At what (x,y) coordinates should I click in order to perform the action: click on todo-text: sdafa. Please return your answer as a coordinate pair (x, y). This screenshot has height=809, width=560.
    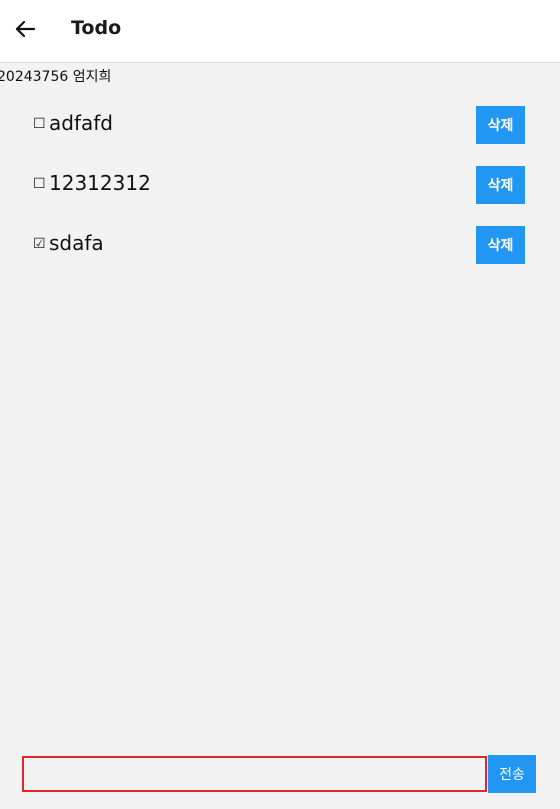
    Looking at the image, I should click on (76, 243).